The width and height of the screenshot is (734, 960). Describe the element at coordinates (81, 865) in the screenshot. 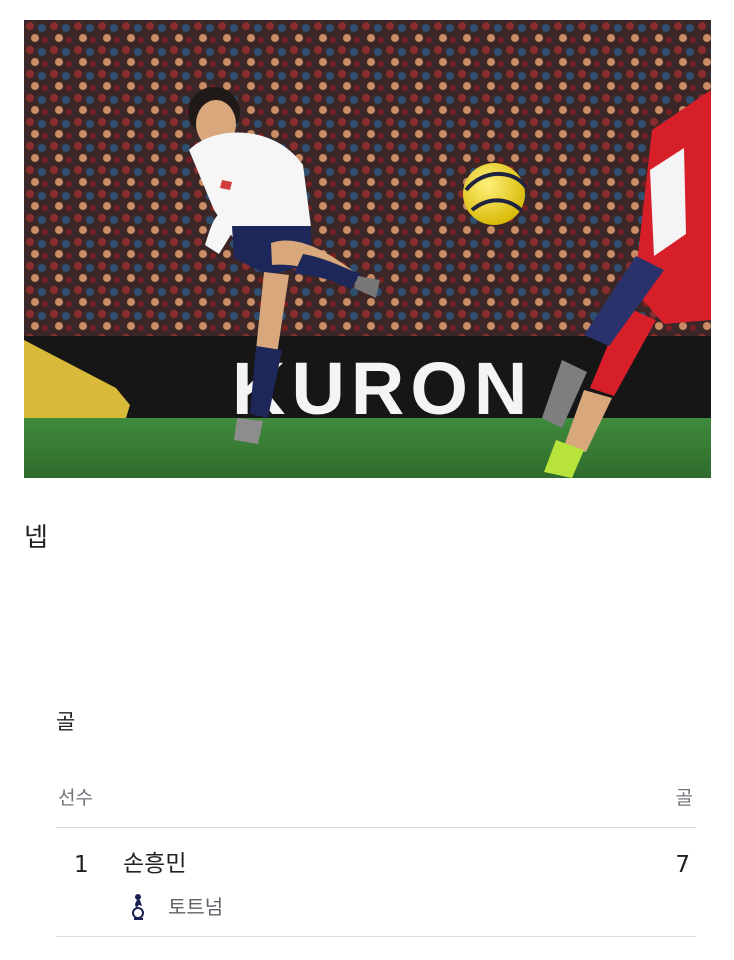

I see `player-rank: 1` at that location.